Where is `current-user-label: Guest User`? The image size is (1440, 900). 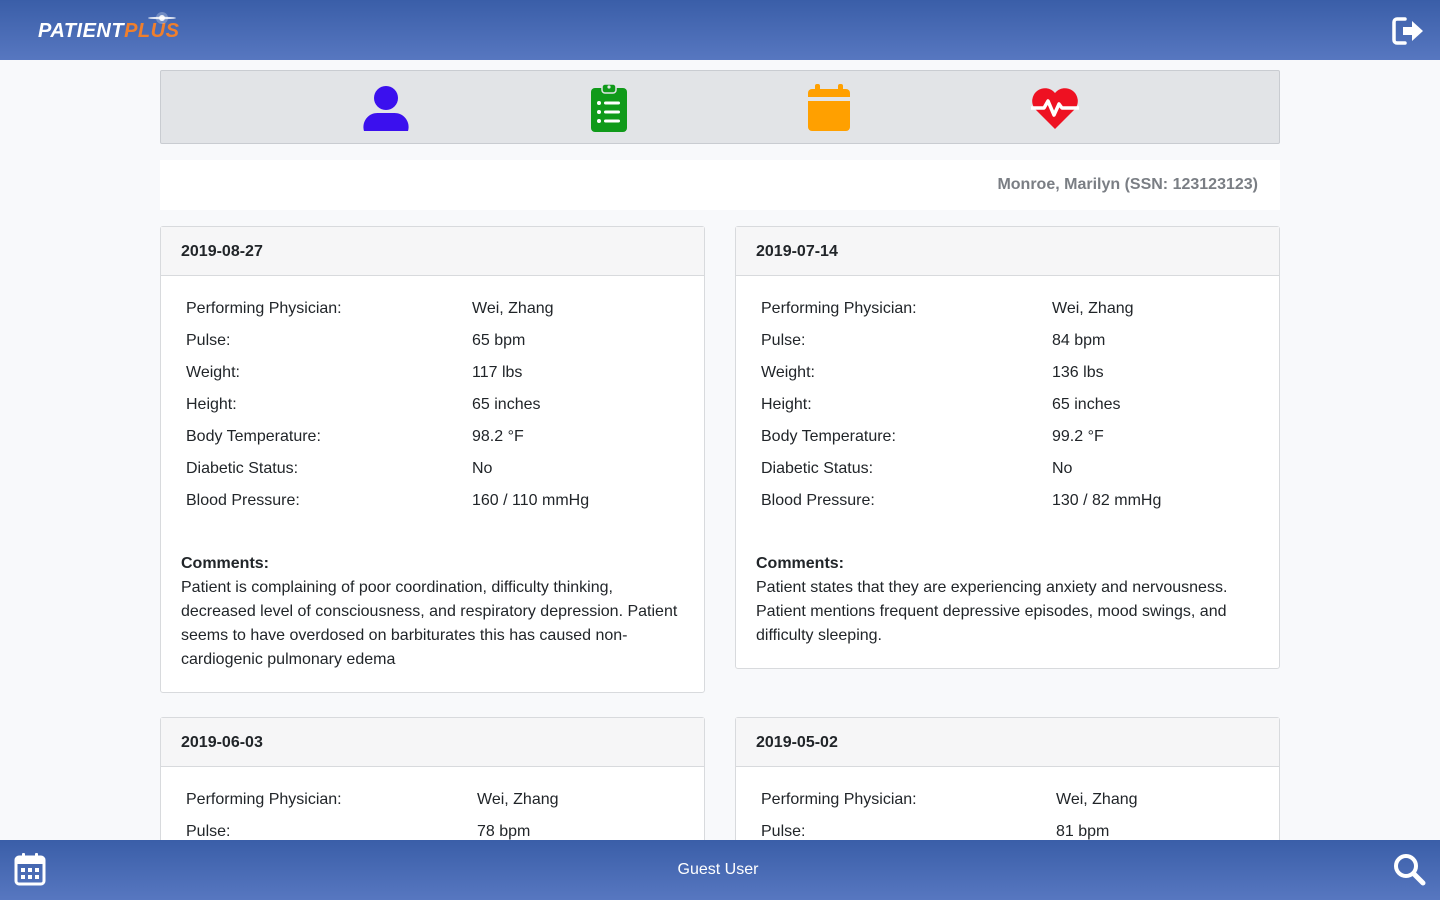 current-user-label: Guest User is located at coordinates (718, 869).